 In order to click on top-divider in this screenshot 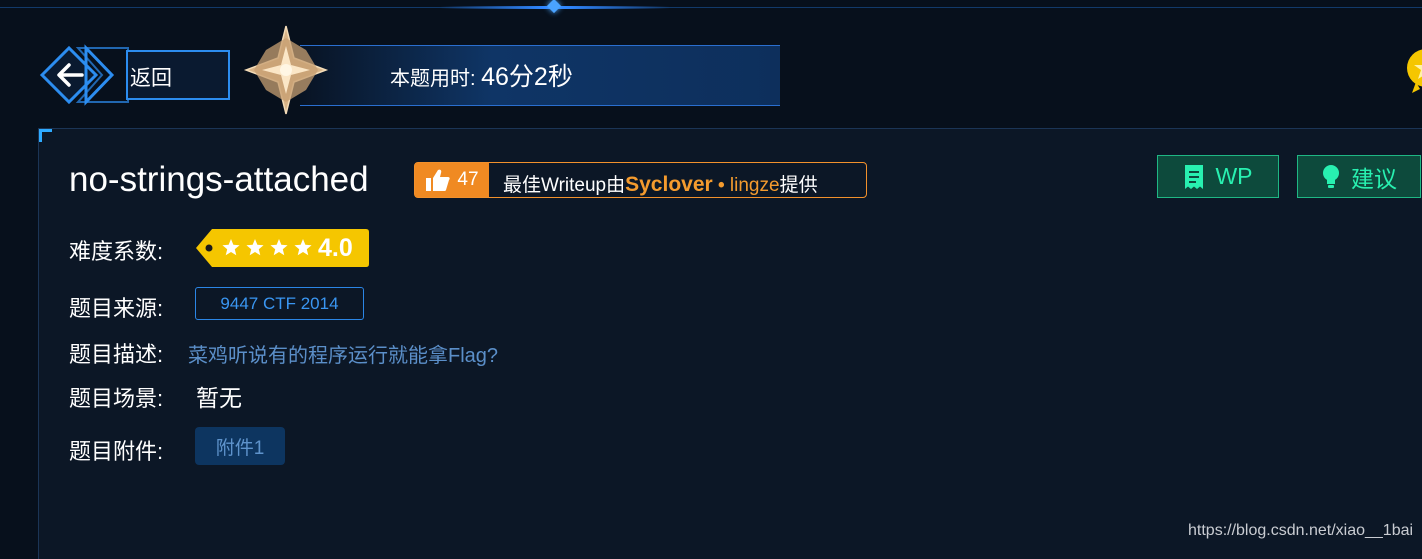, I will do `click(711, 7)`.